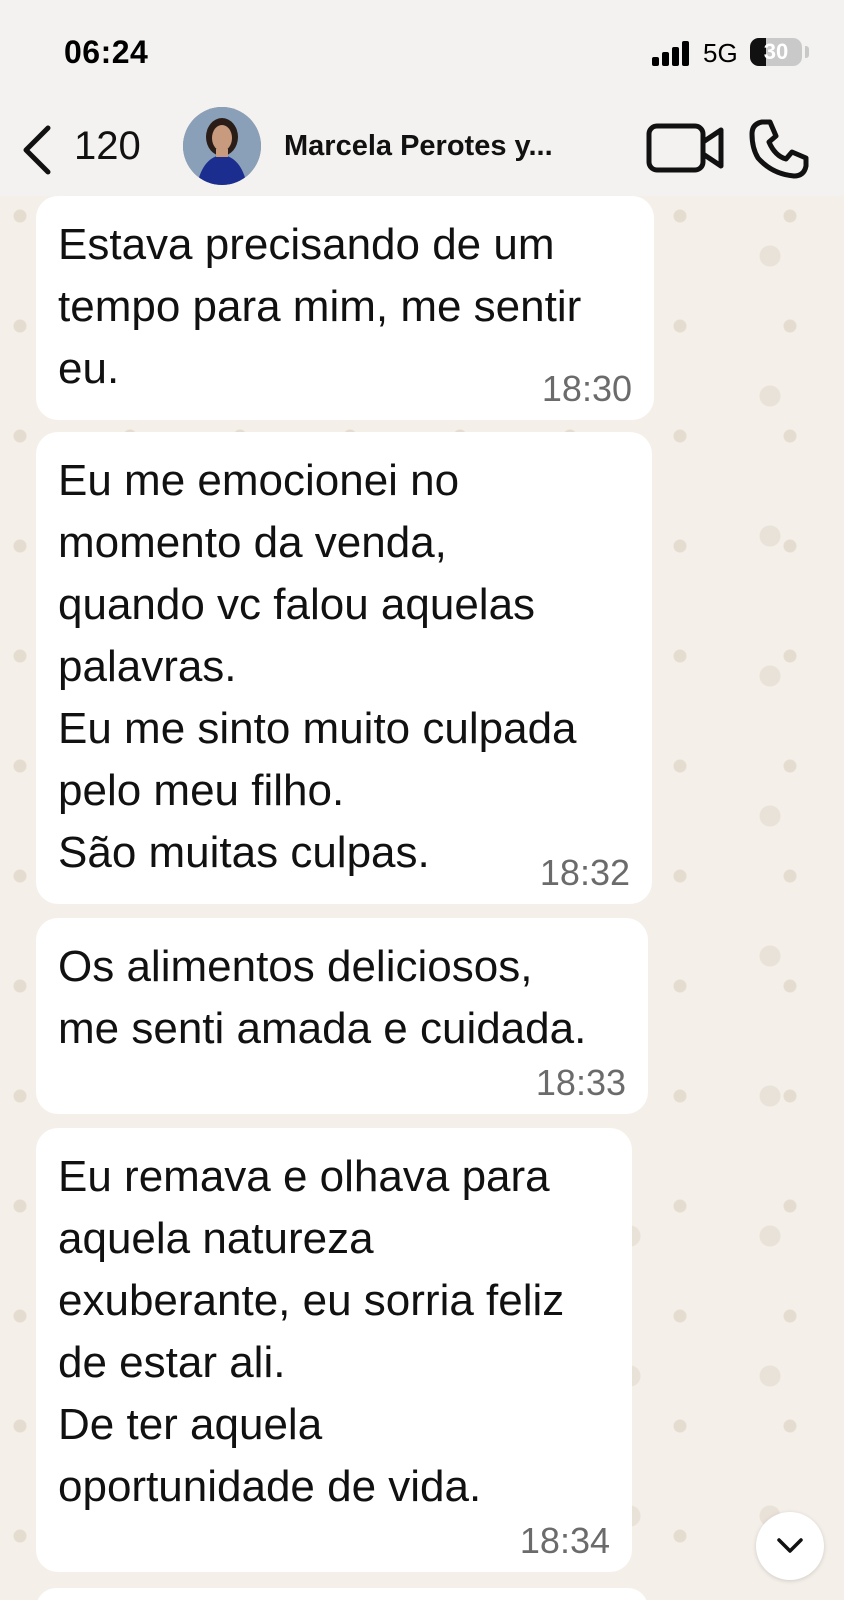  What do you see at coordinates (720, 53) in the screenshot?
I see `network-type: 5G` at bounding box center [720, 53].